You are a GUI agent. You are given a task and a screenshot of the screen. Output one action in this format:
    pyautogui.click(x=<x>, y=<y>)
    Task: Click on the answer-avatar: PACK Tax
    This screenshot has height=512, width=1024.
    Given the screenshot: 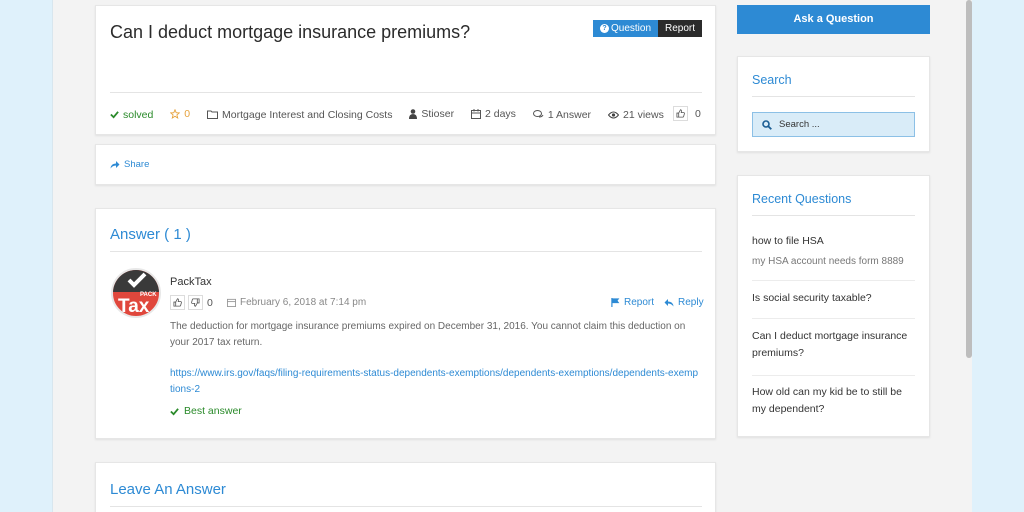 What is the action you would take?
    pyautogui.click(x=136, y=293)
    